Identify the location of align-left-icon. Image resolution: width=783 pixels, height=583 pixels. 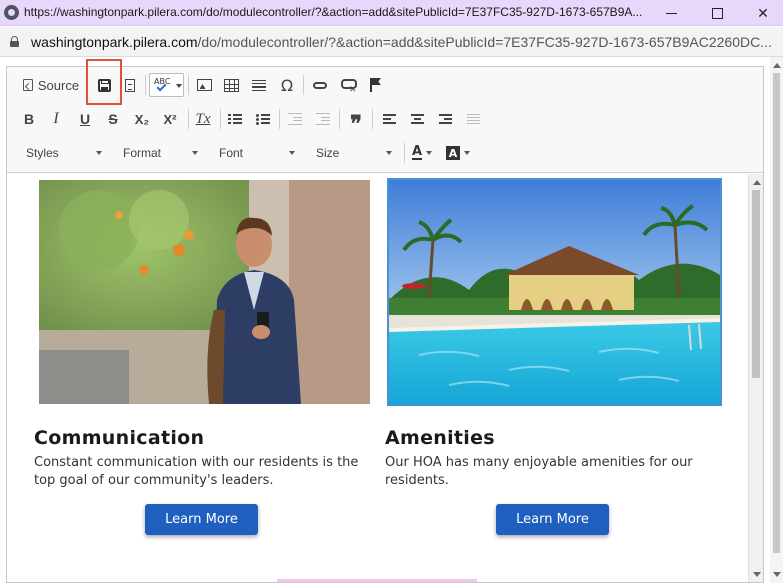
(389, 119).